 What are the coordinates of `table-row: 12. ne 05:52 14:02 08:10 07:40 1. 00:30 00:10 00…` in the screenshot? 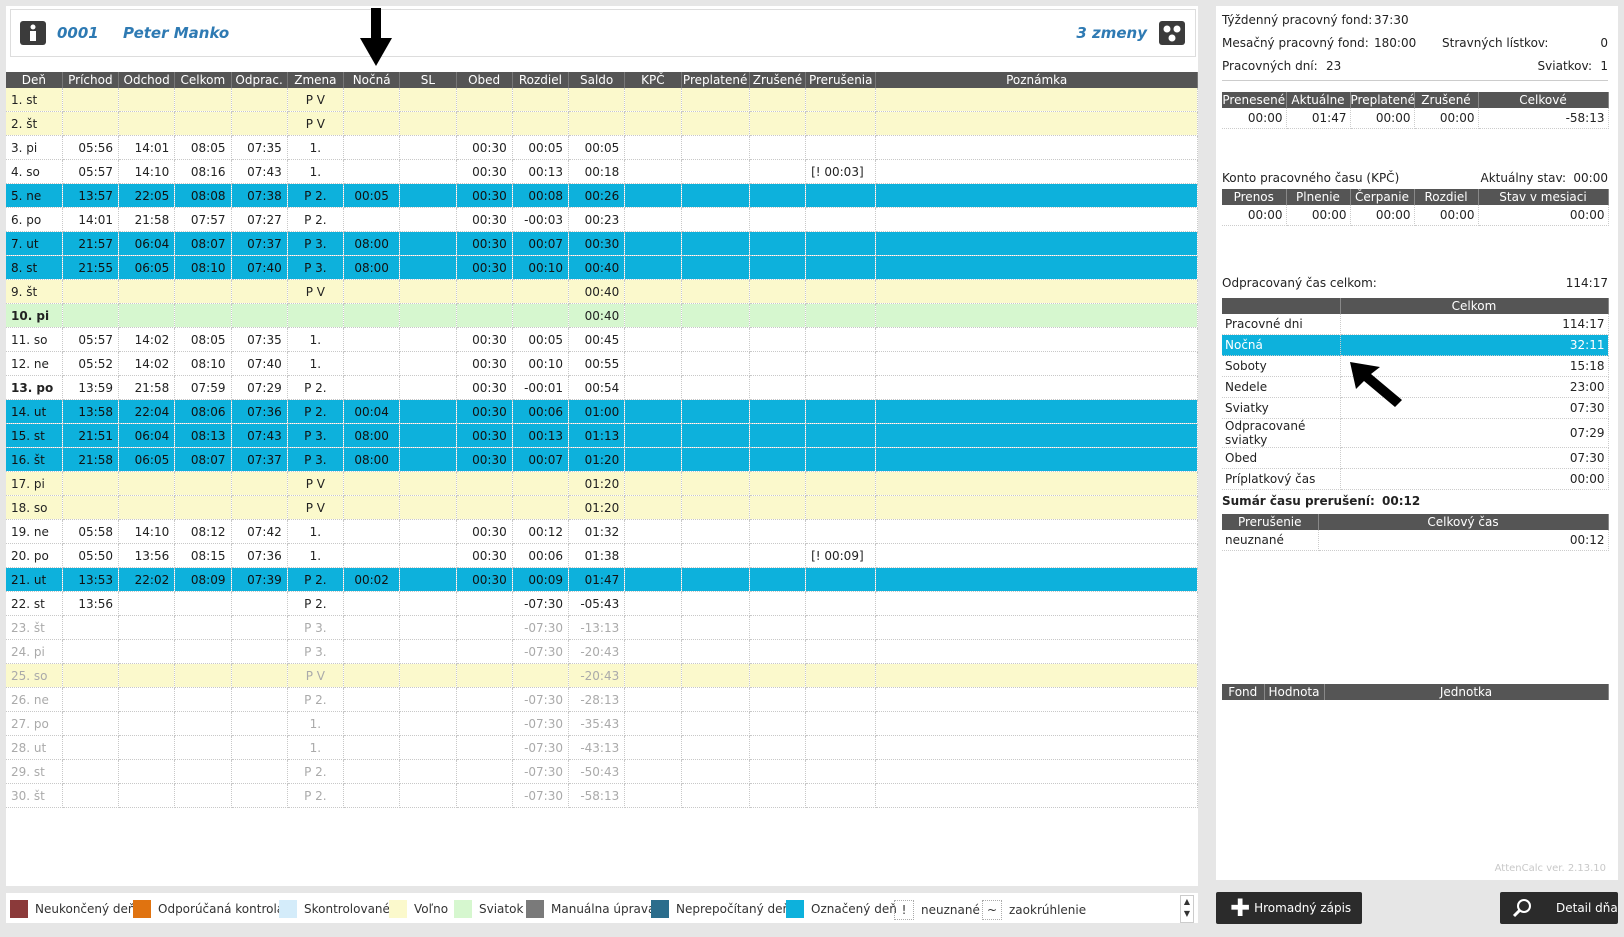 It's located at (602, 363).